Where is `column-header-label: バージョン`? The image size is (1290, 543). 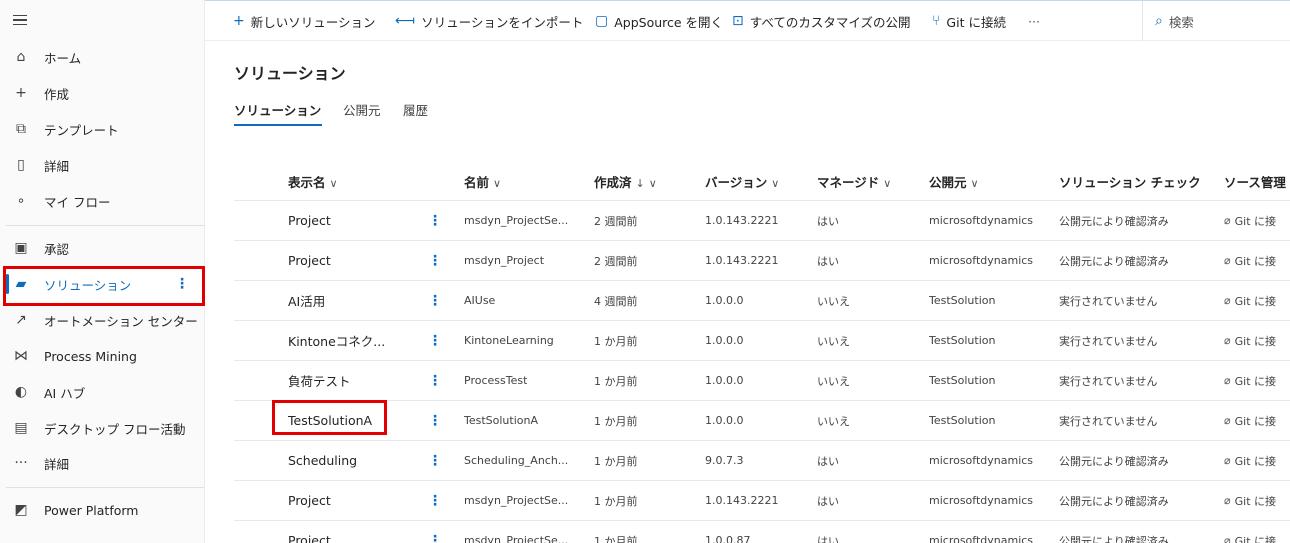 column-header-label: バージョン is located at coordinates (736, 182).